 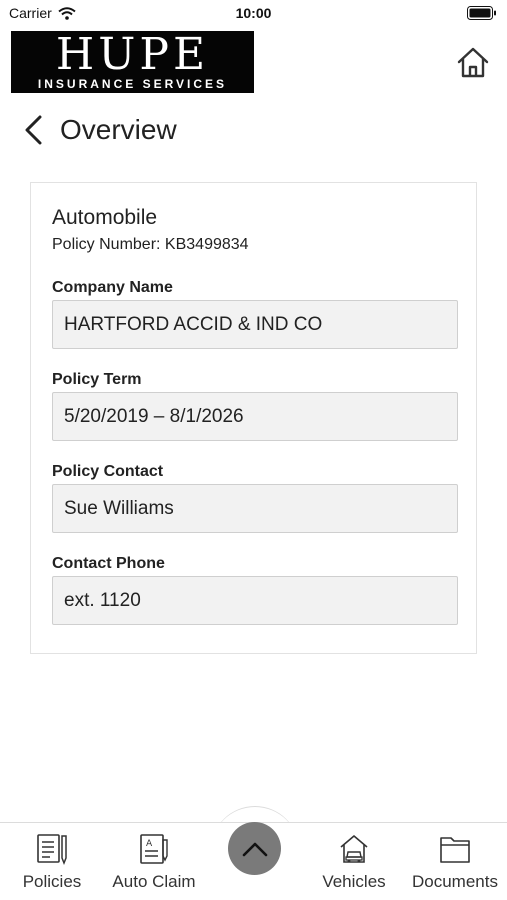 I want to click on expand-menu-button, so click(x=254, y=848).